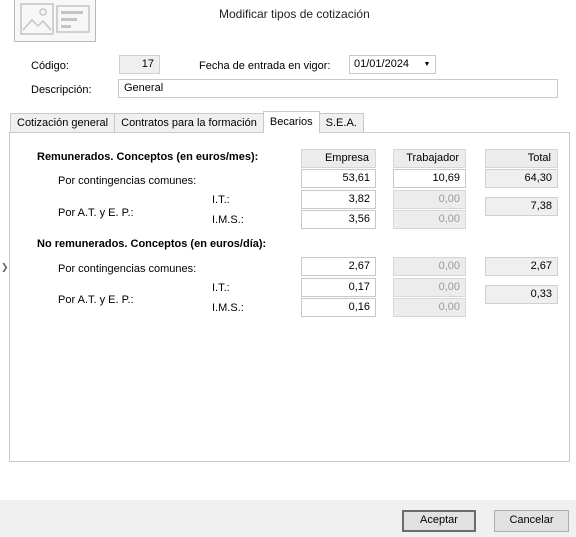 The height and width of the screenshot is (537, 576). Describe the element at coordinates (386, 64) in the screenshot. I see `fecha-value: 01/01/2024` at that location.